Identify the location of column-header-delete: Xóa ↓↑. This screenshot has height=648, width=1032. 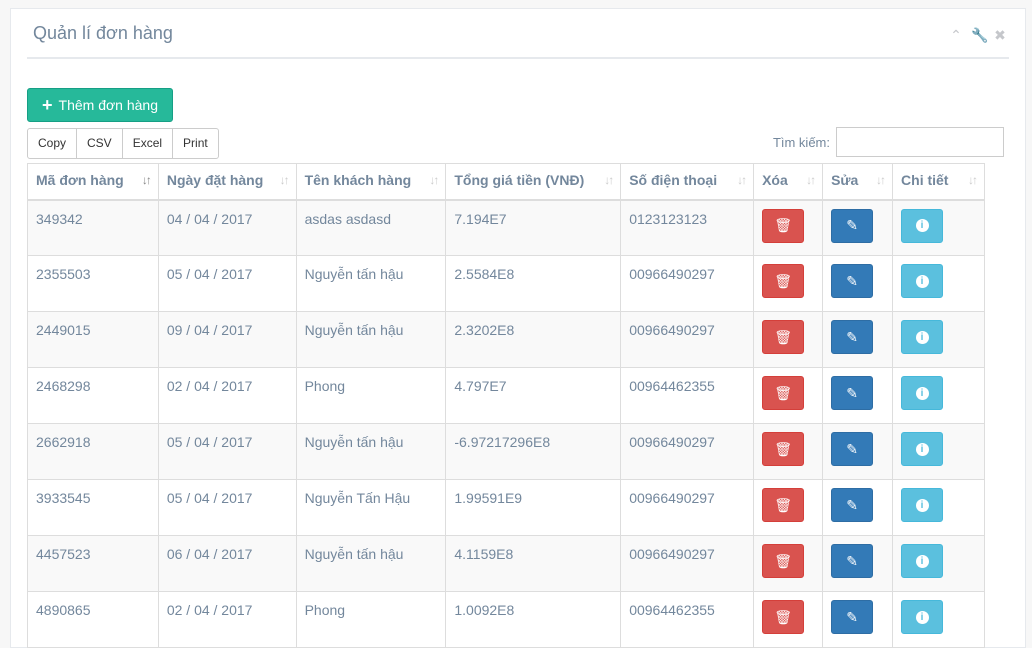
(788, 182).